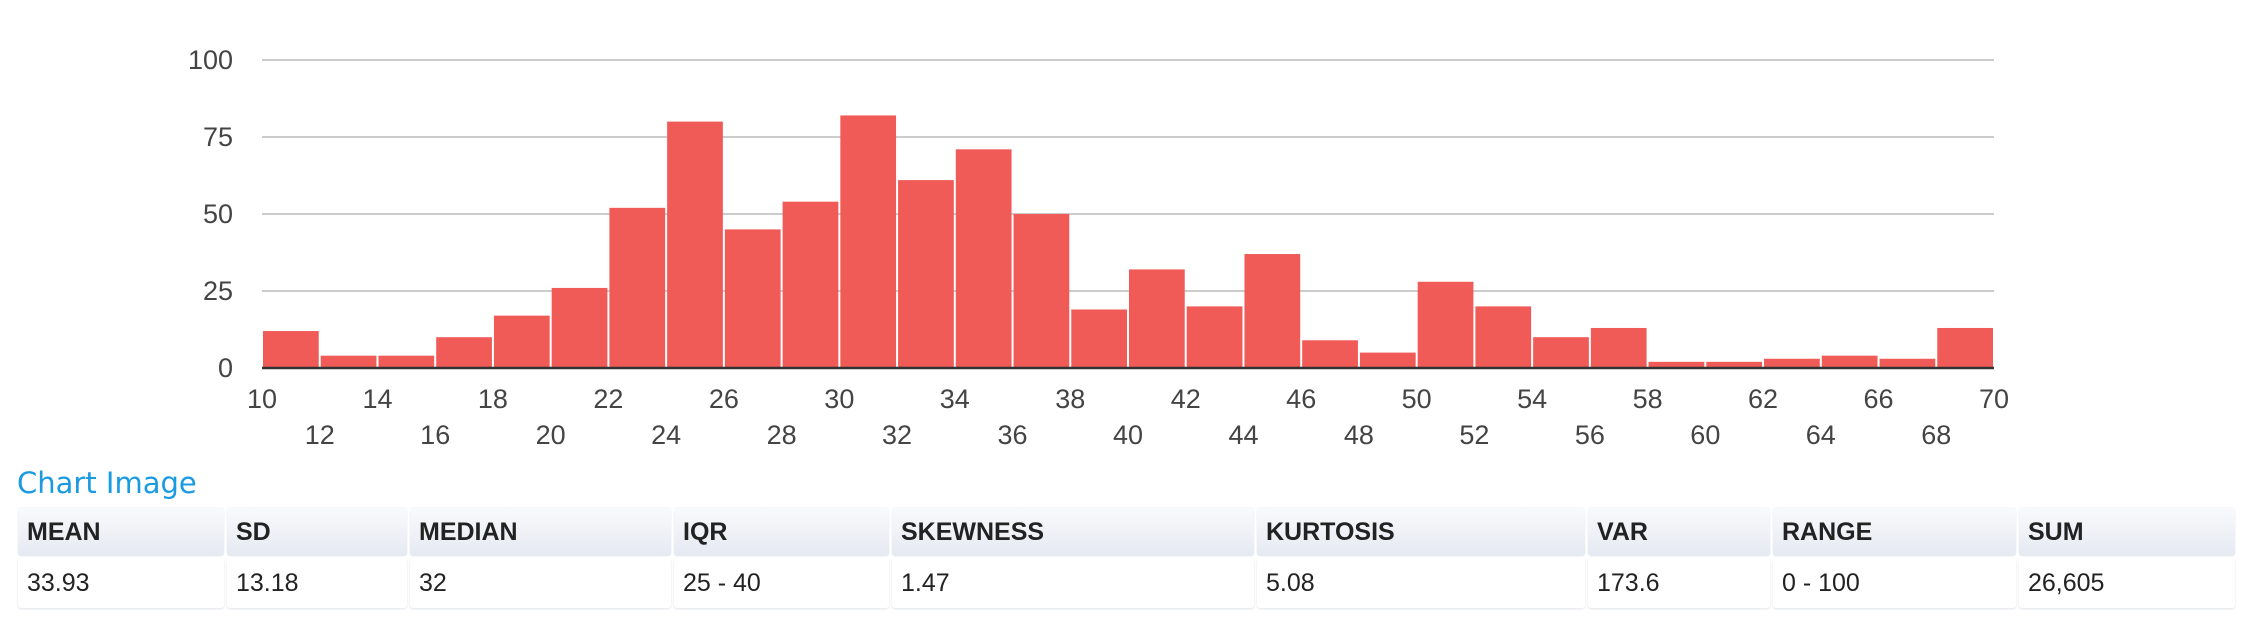 Image resolution: width=2258 pixels, height=620 pixels. What do you see at coordinates (839, 399) in the screenshot?
I see `x-tick-label: 30` at bounding box center [839, 399].